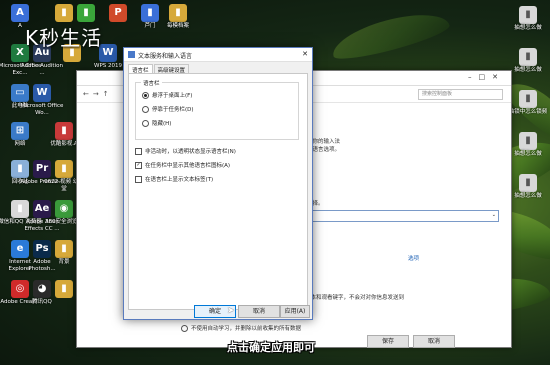  I want to click on footer-radio-label: 不使用自动学习，并删除以前收集的所有数据, so click(246, 329).